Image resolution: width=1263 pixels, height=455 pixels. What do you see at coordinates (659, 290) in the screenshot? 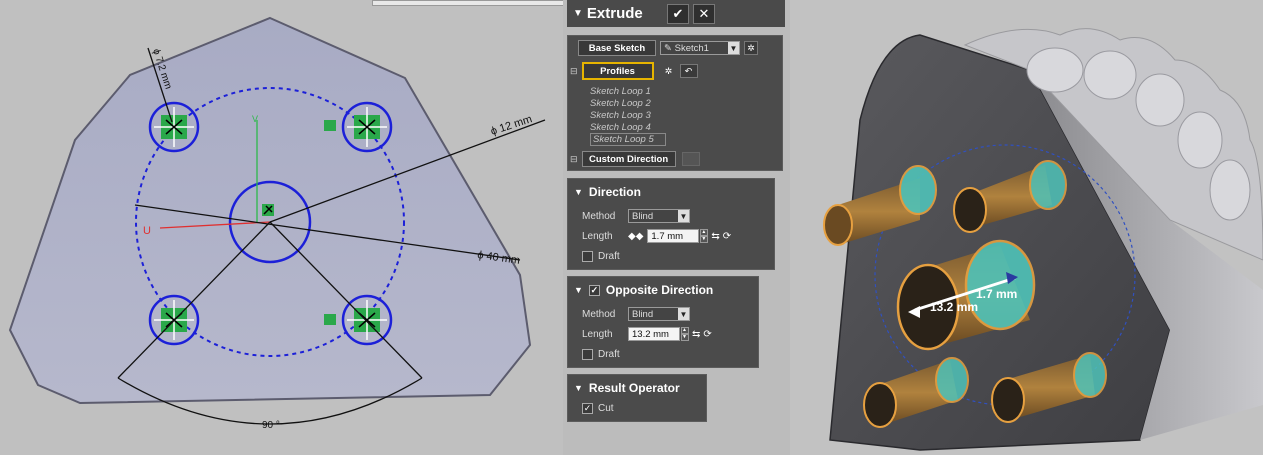
I see `section-title: Opposite Direction` at bounding box center [659, 290].